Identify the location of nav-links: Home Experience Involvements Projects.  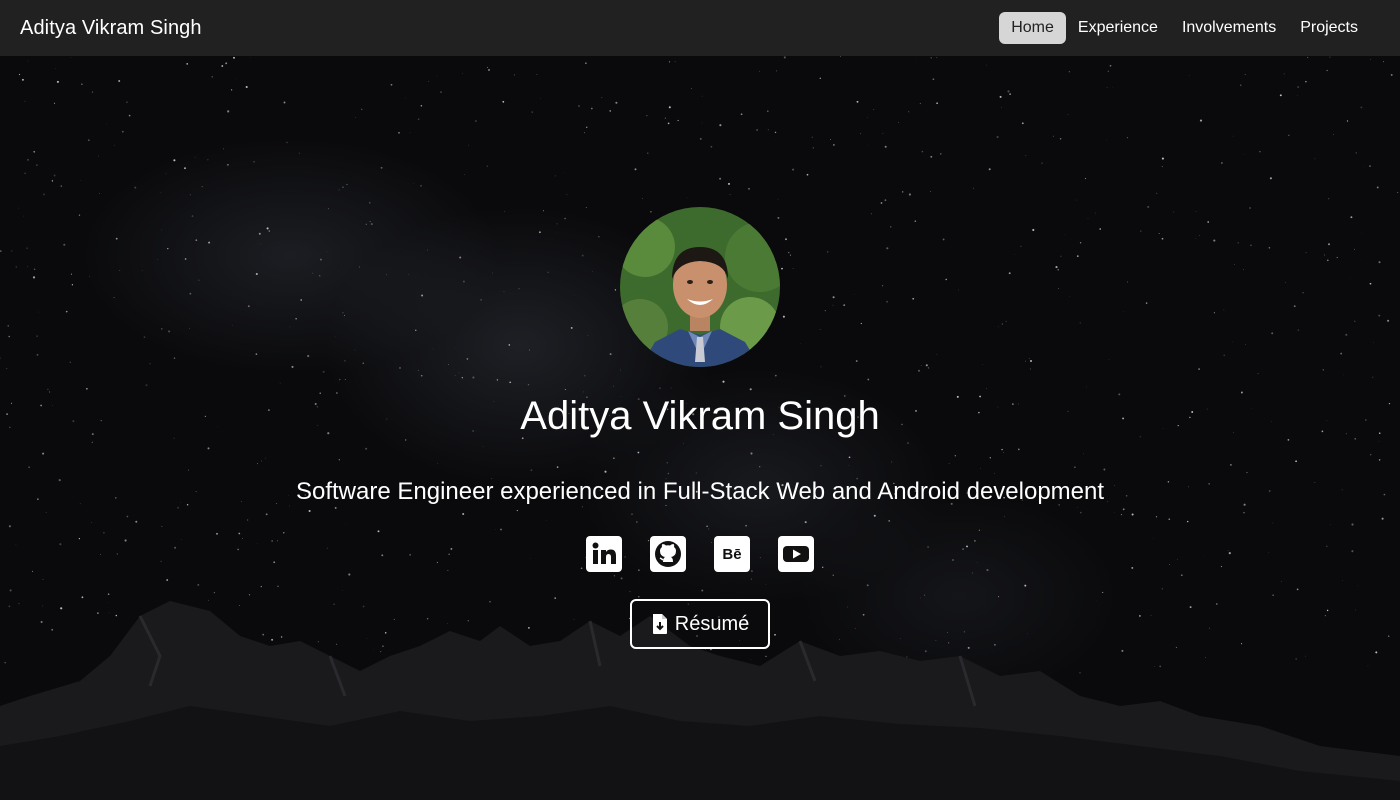
(1184, 28).